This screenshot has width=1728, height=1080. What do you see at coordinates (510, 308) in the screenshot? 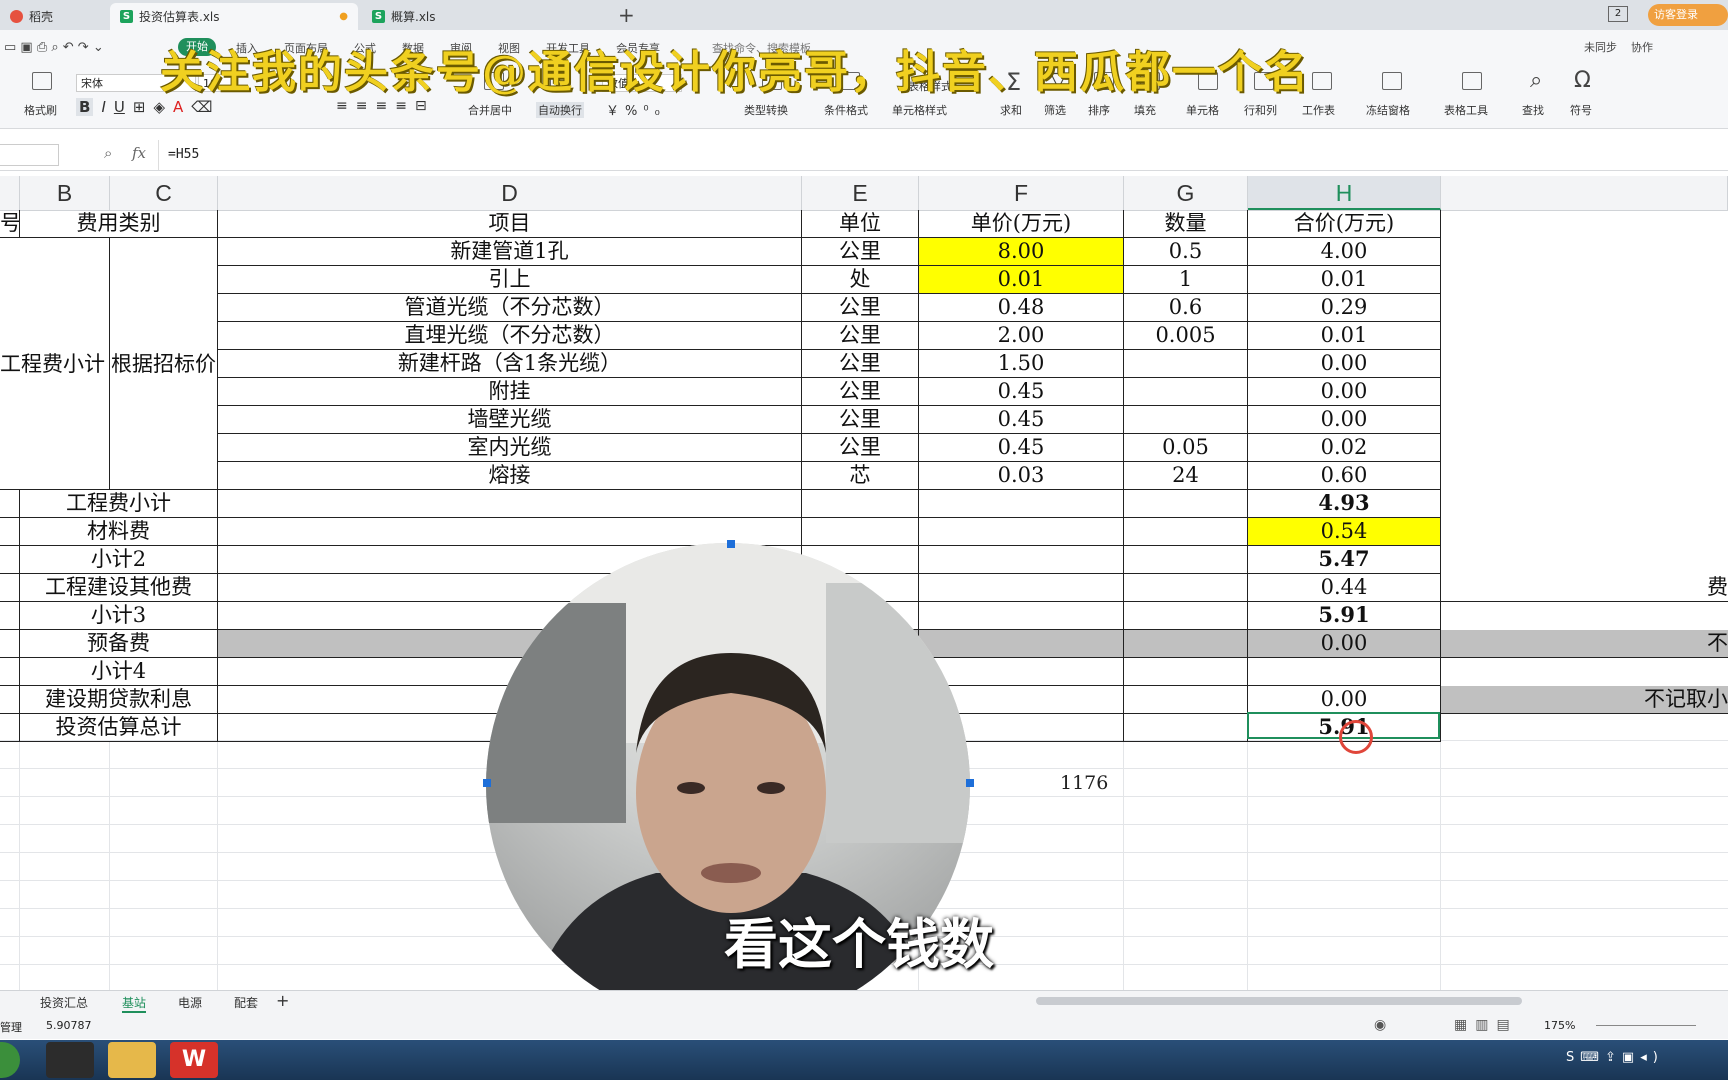
I see `cell-item: 管道光缆（不分芯数）` at bounding box center [510, 308].